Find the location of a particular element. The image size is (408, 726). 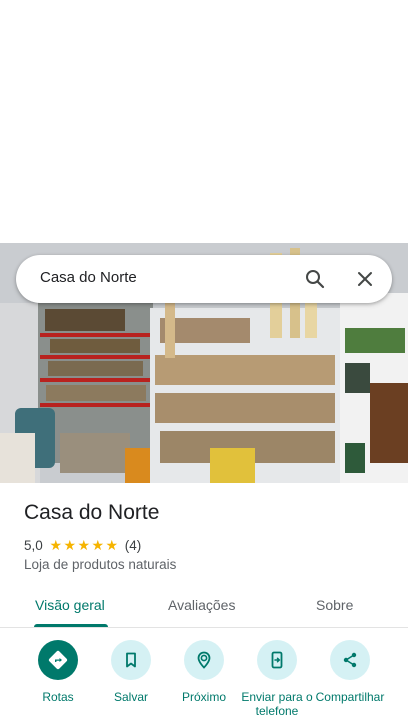

search-input: Casa do Norte is located at coordinates (88, 277).